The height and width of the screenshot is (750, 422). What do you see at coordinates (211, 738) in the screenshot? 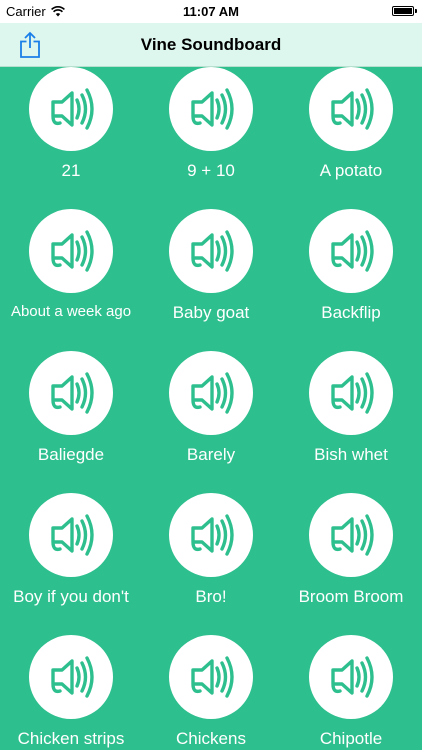
I see `sound-label: Chickens` at bounding box center [211, 738].